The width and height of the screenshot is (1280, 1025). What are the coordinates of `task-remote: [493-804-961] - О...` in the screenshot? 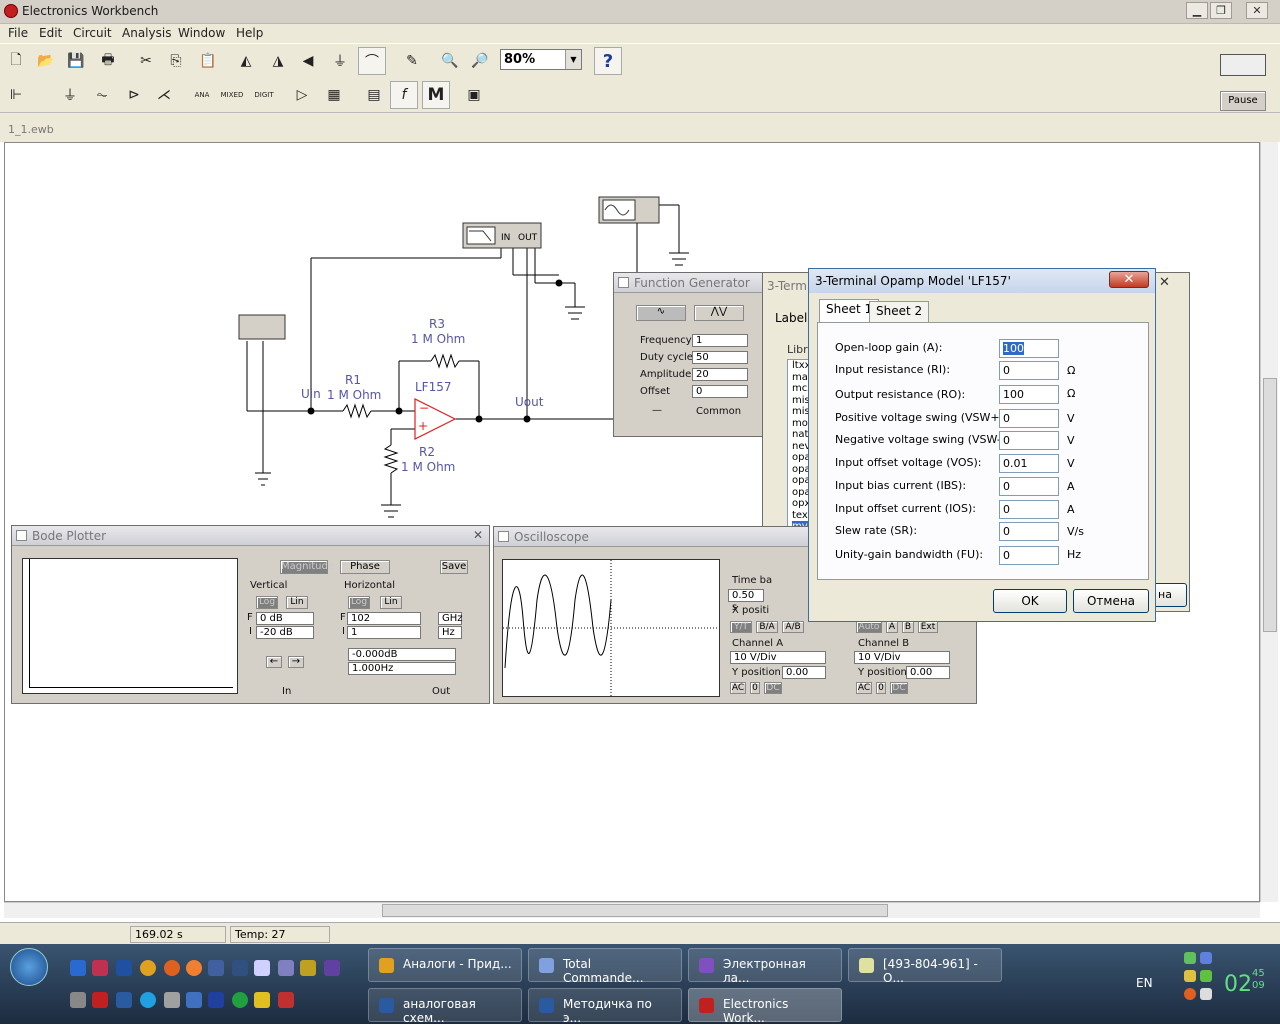 It's located at (925, 966).